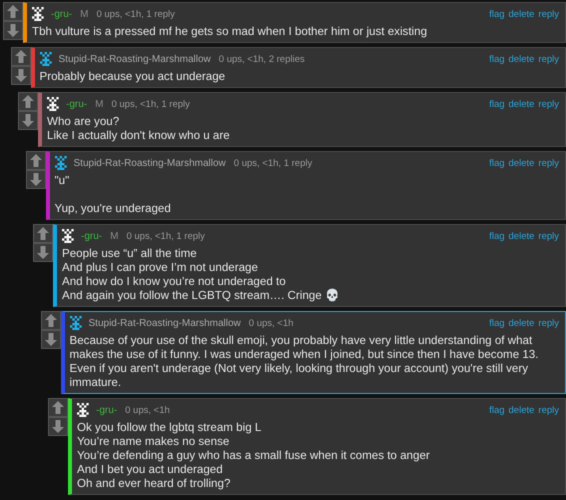 Image resolution: width=566 pixels, height=500 pixels. What do you see at coordinates (230, 31) in the screenshot?
I see `comment-text: Tbh vulture is a pressed mf he gets so mad when I bother him or just existing` at bounding box center [230, 31].